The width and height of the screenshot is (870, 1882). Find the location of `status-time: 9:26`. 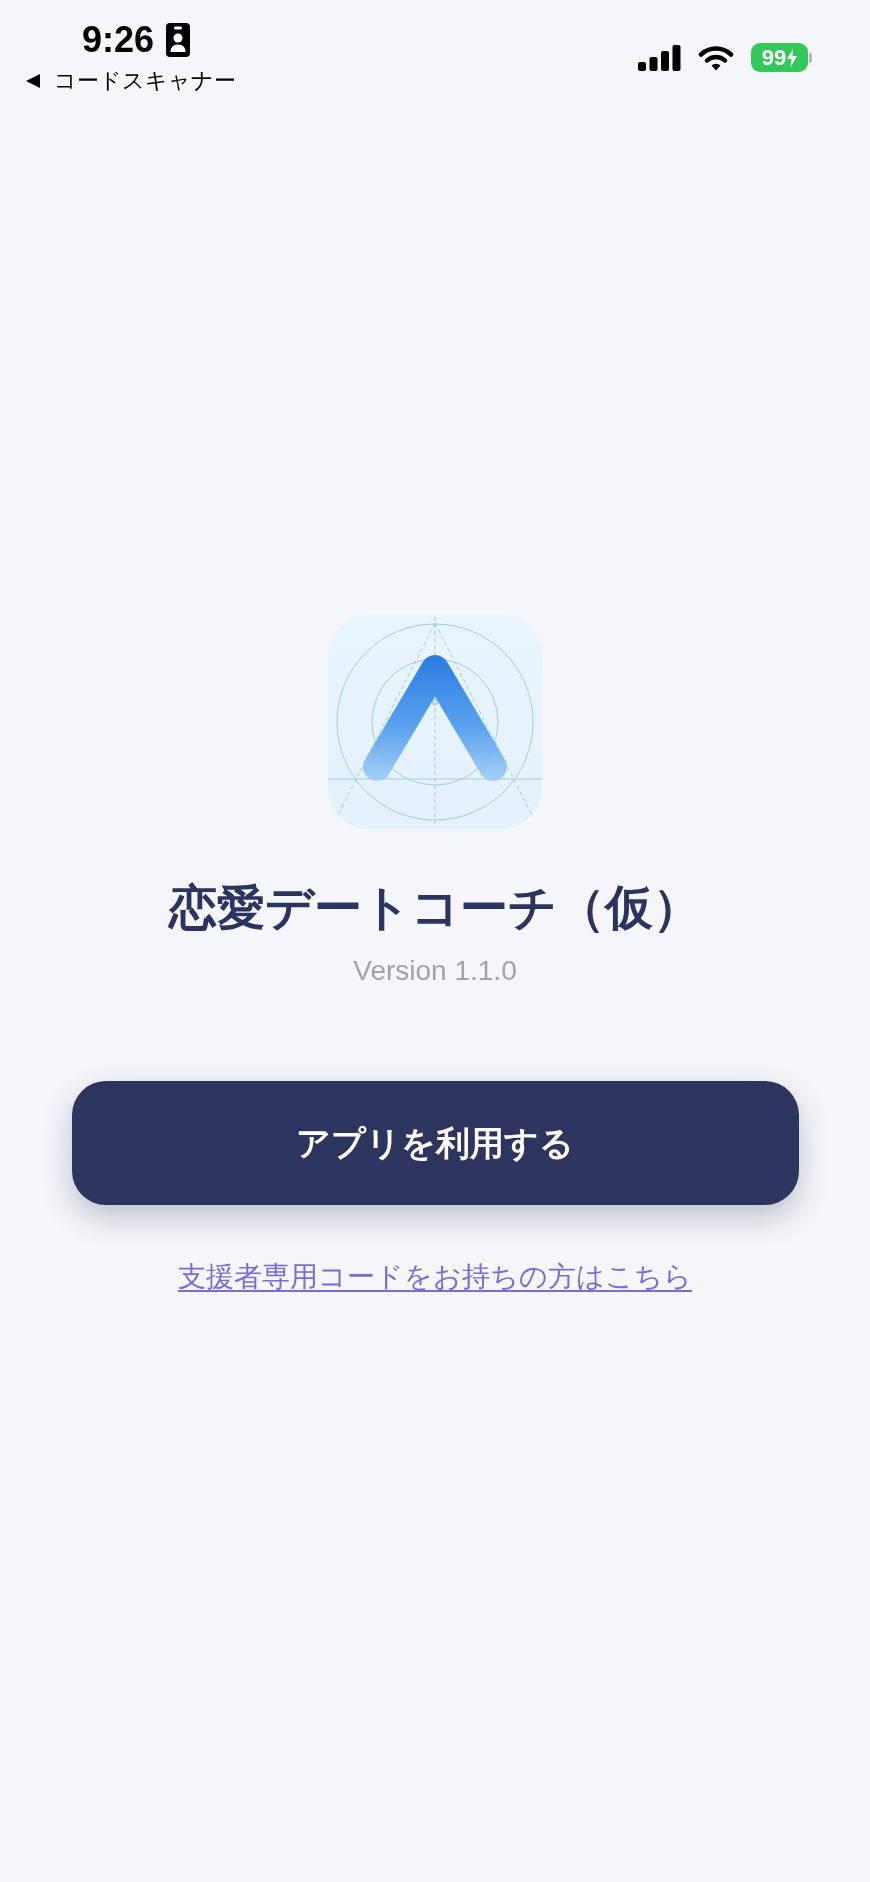

status-time: 9:26 is located at coordinates (118, 40).